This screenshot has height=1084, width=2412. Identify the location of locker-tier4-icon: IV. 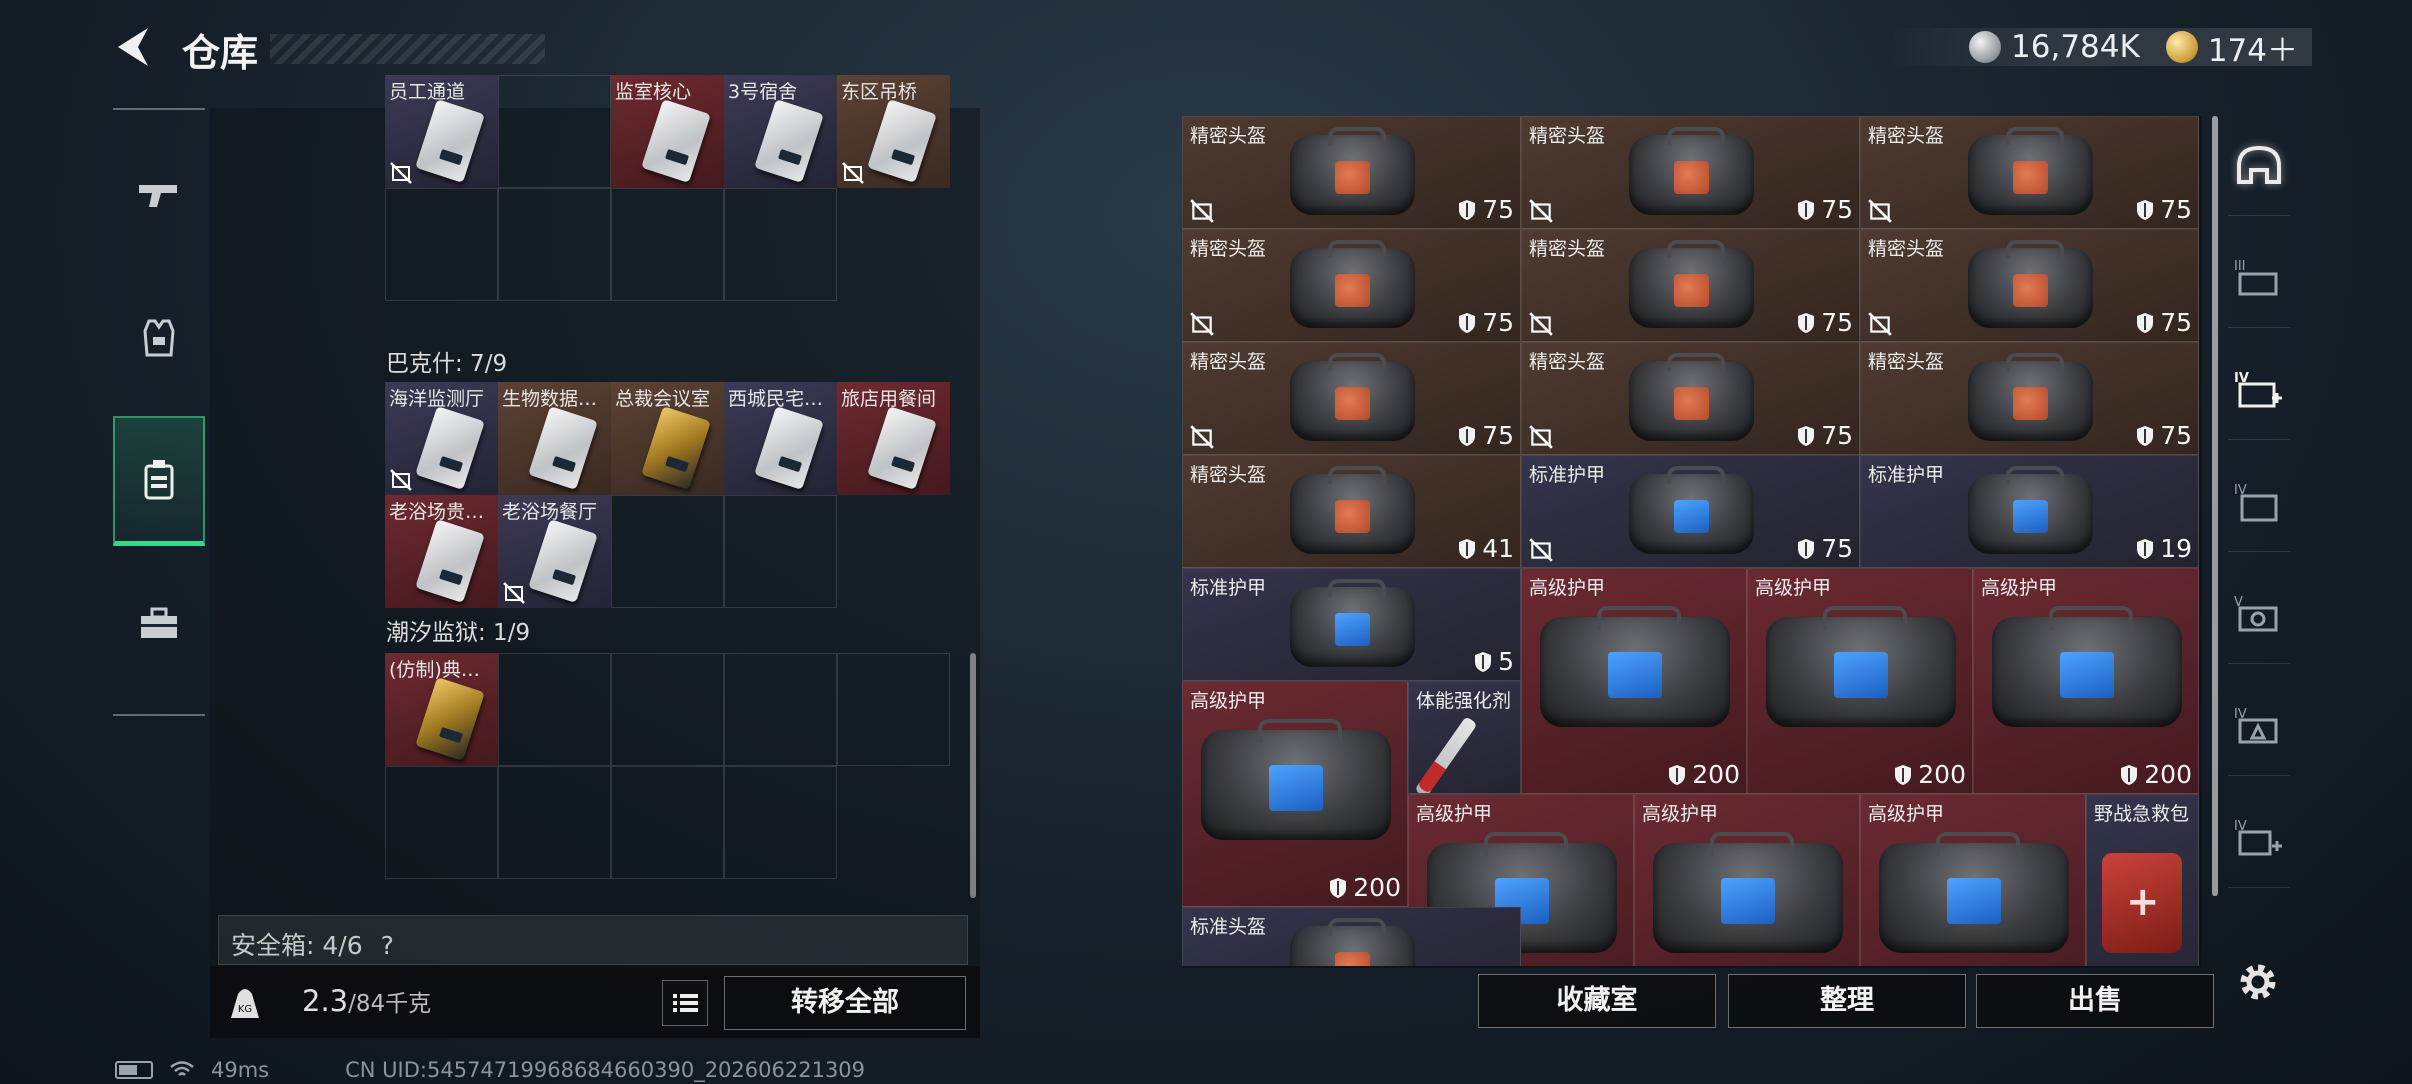
(2256, 502).